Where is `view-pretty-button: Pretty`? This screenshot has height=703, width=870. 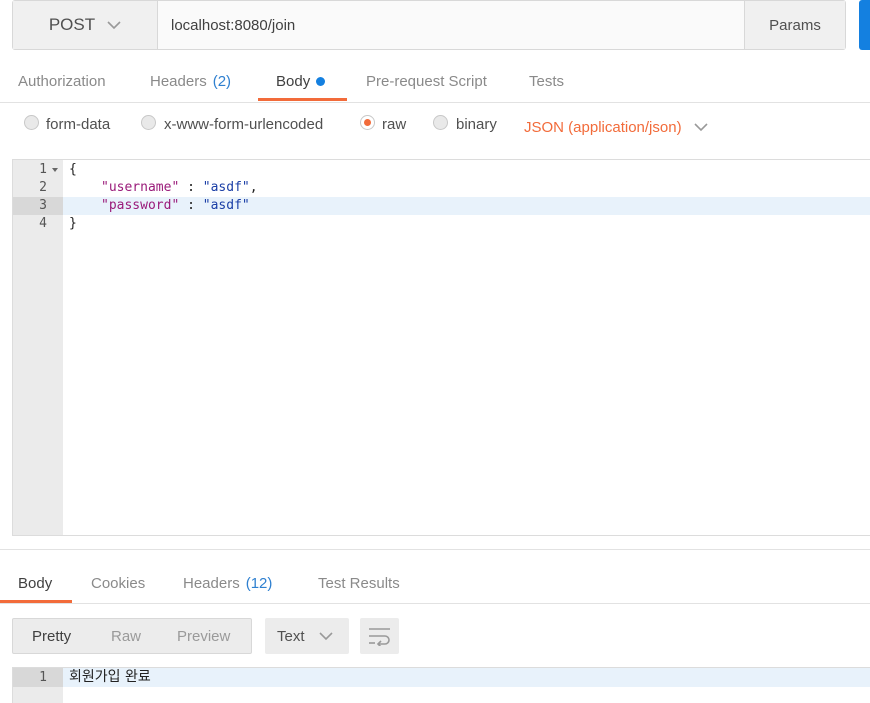
view-pretty-button: Pretty is located at coordinates (51, 636).